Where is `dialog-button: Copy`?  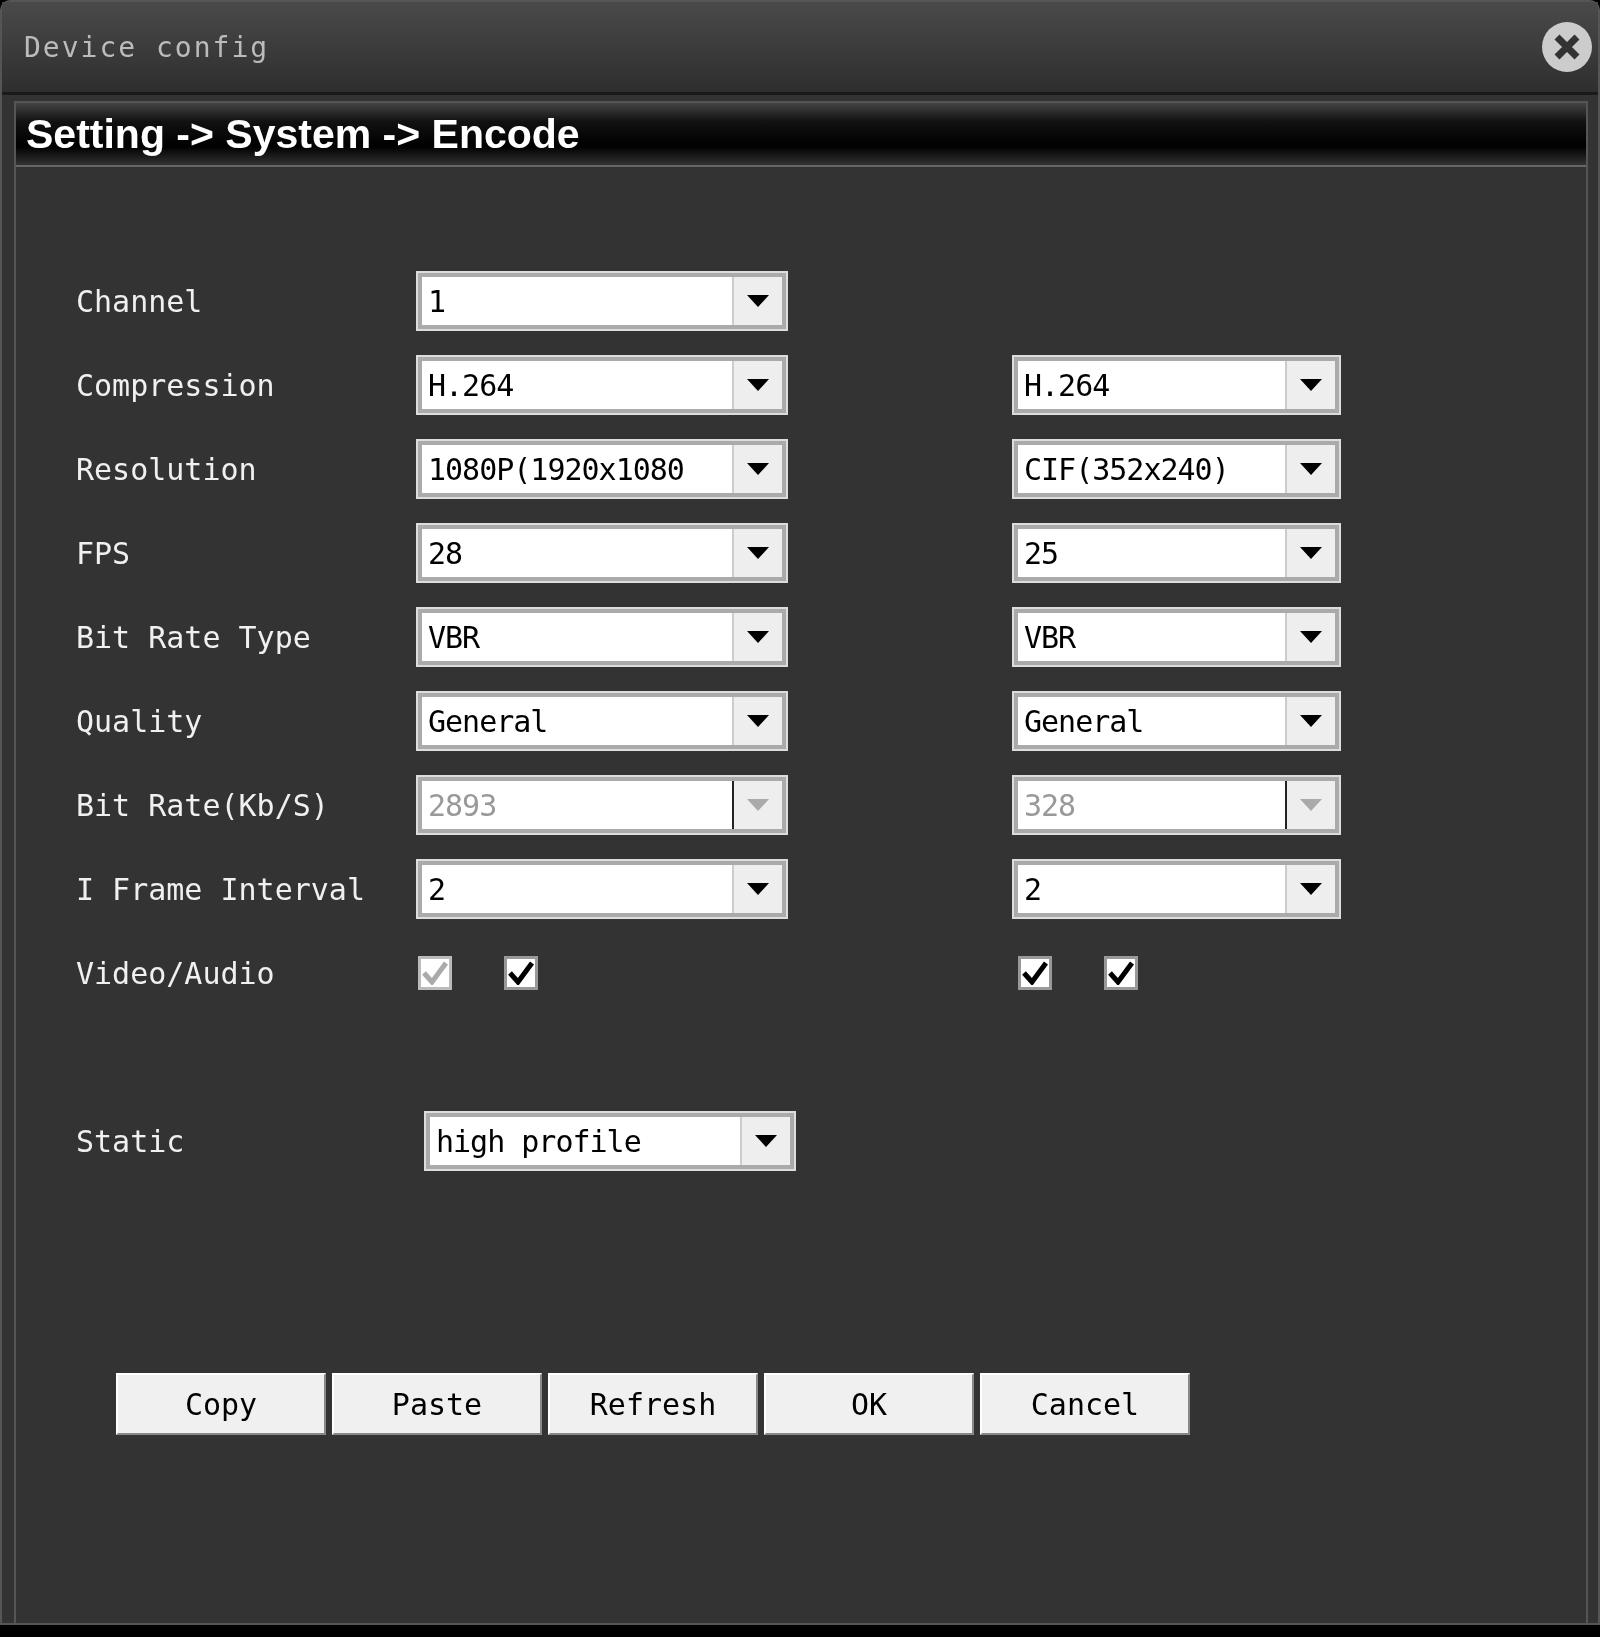
dialog-button: Copy is located at coordinates (221, 1404).